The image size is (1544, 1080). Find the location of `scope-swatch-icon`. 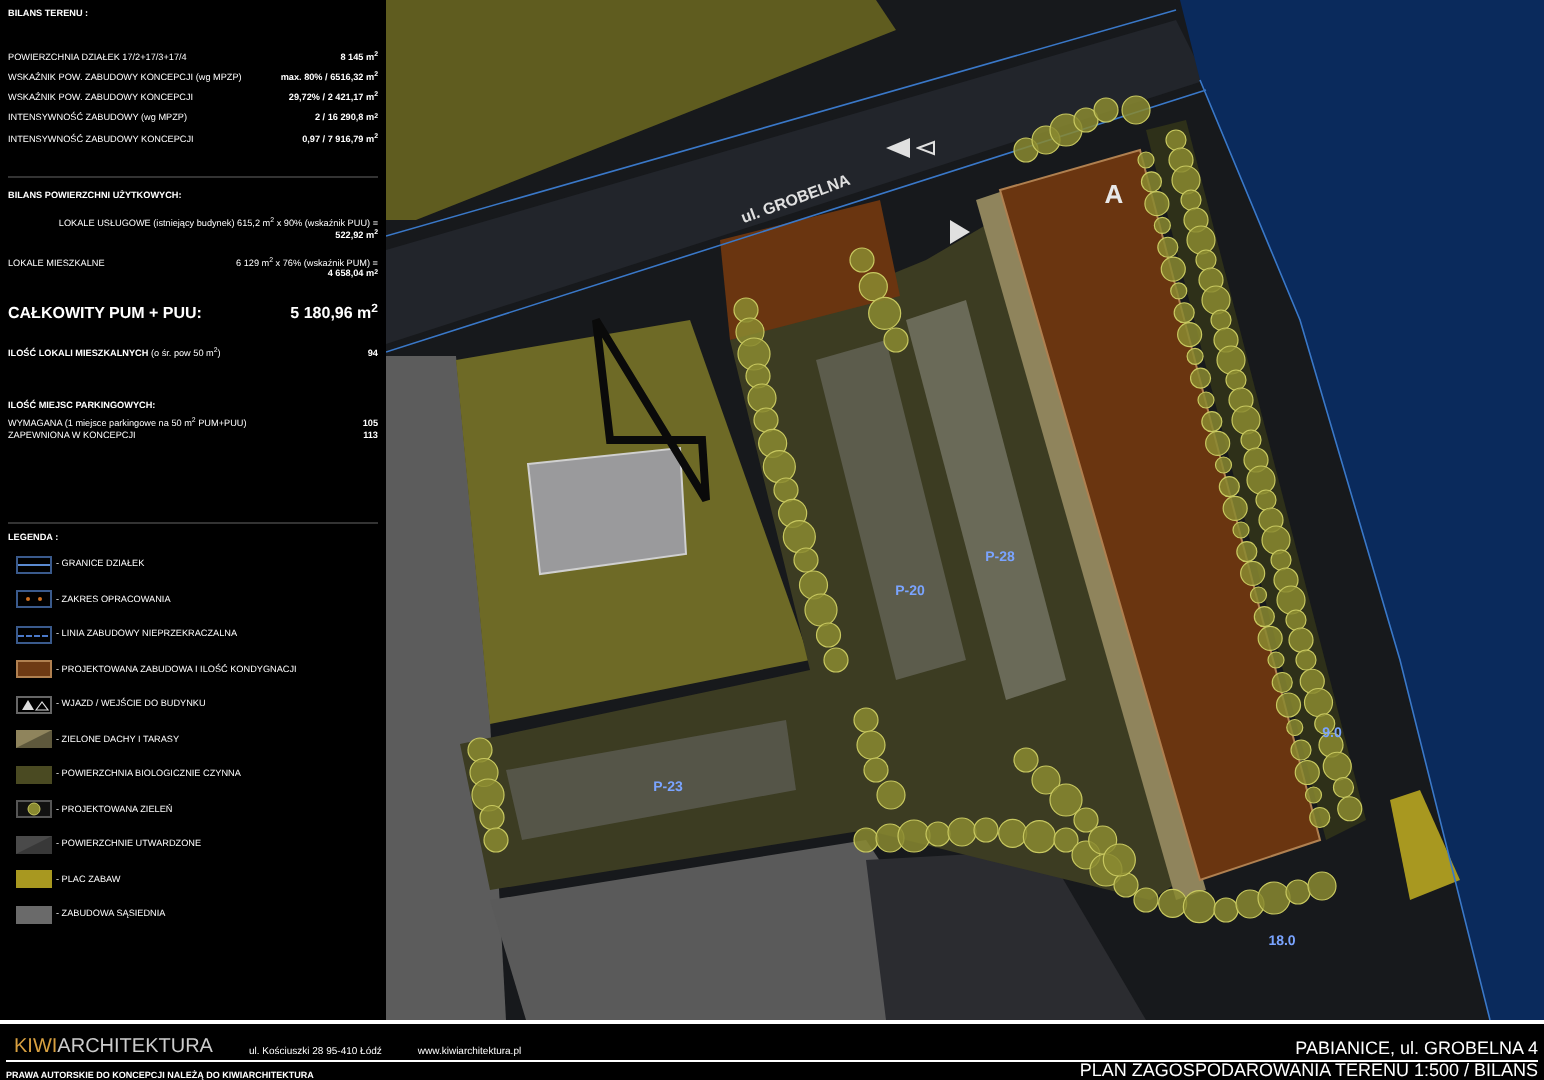

scope-swatch-icon is located at coordinates (34, 599).